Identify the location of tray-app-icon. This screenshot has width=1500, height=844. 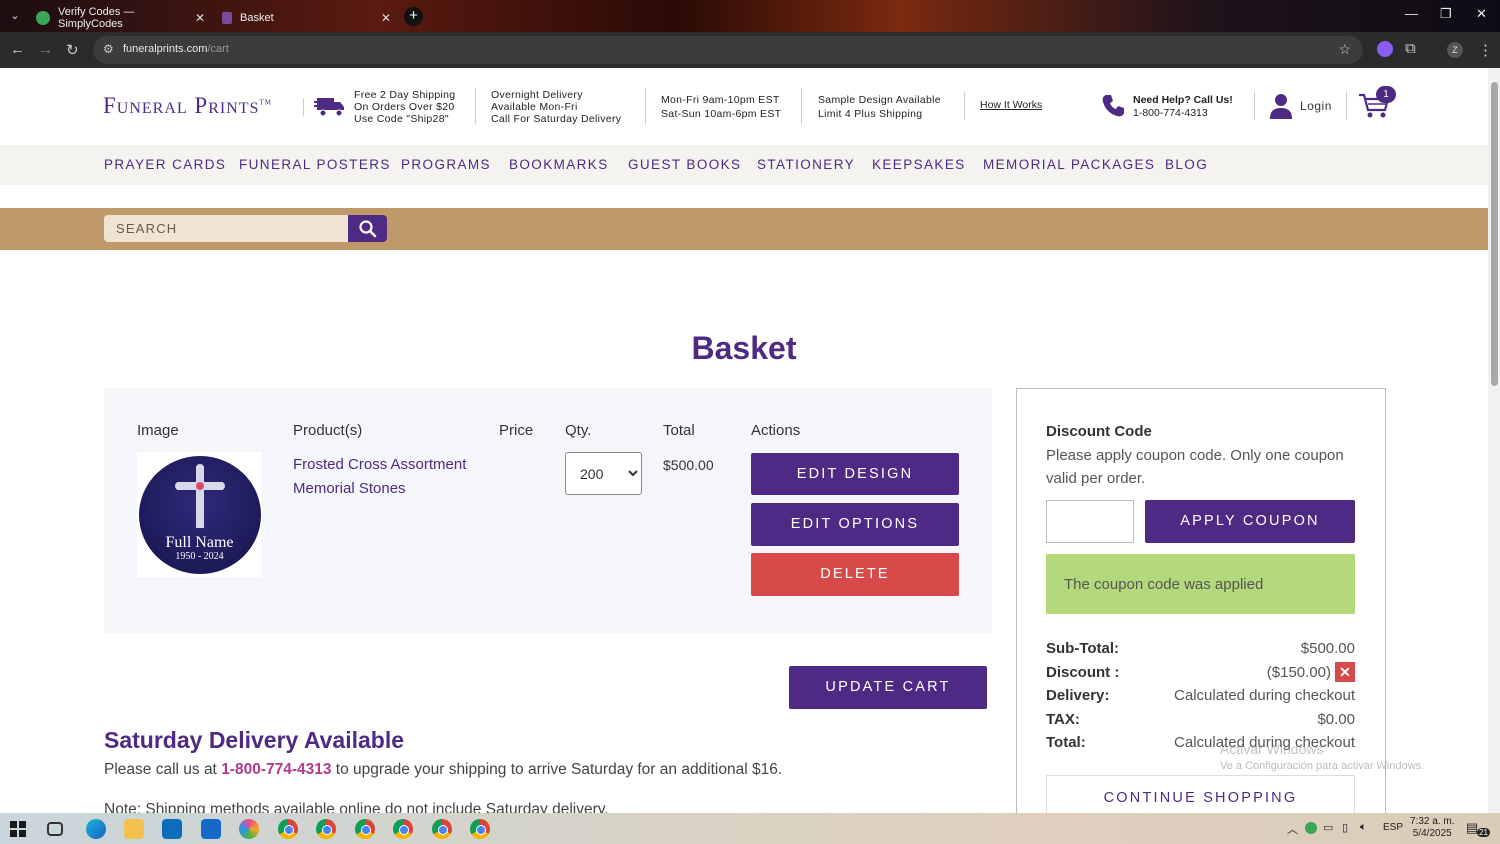
(1311, 828).